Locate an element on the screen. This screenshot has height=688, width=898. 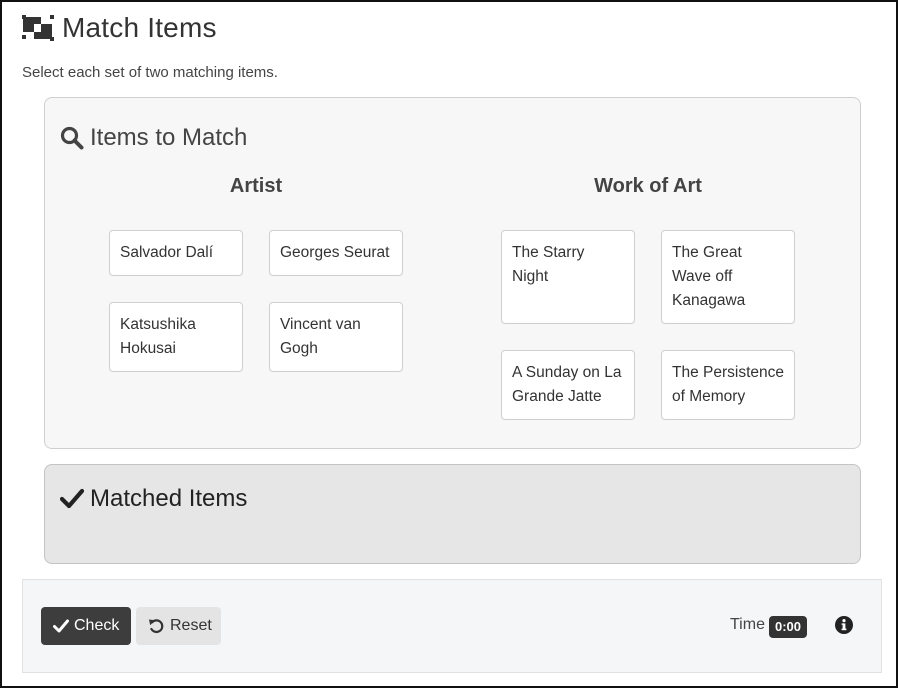
match-card-the-great-wave: The Great Wave off Kanagawa is located at coordinates (728, 277).